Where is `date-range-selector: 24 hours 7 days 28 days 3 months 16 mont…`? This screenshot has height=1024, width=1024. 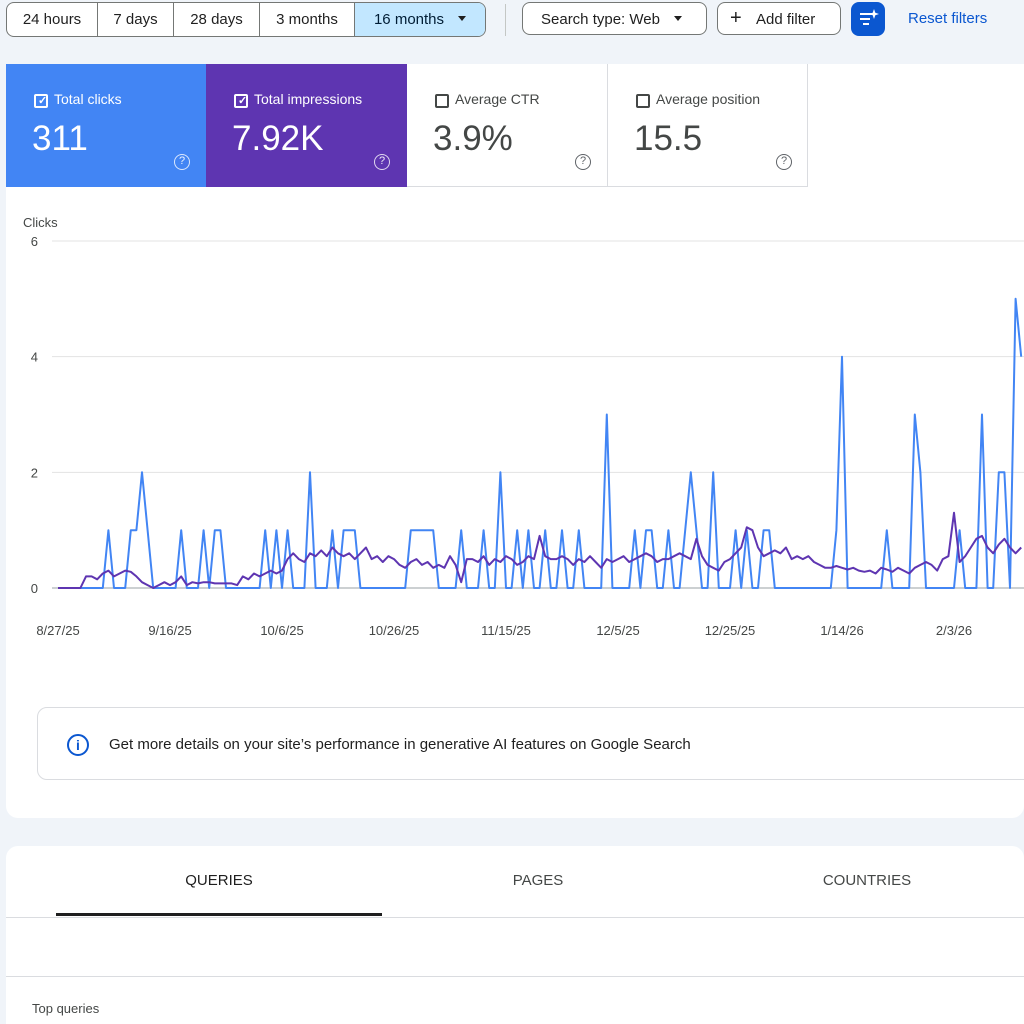 date-range-selector: 24 hours 7 days 28 days 3 months 16 mont… is located at coordinates (246, 19).